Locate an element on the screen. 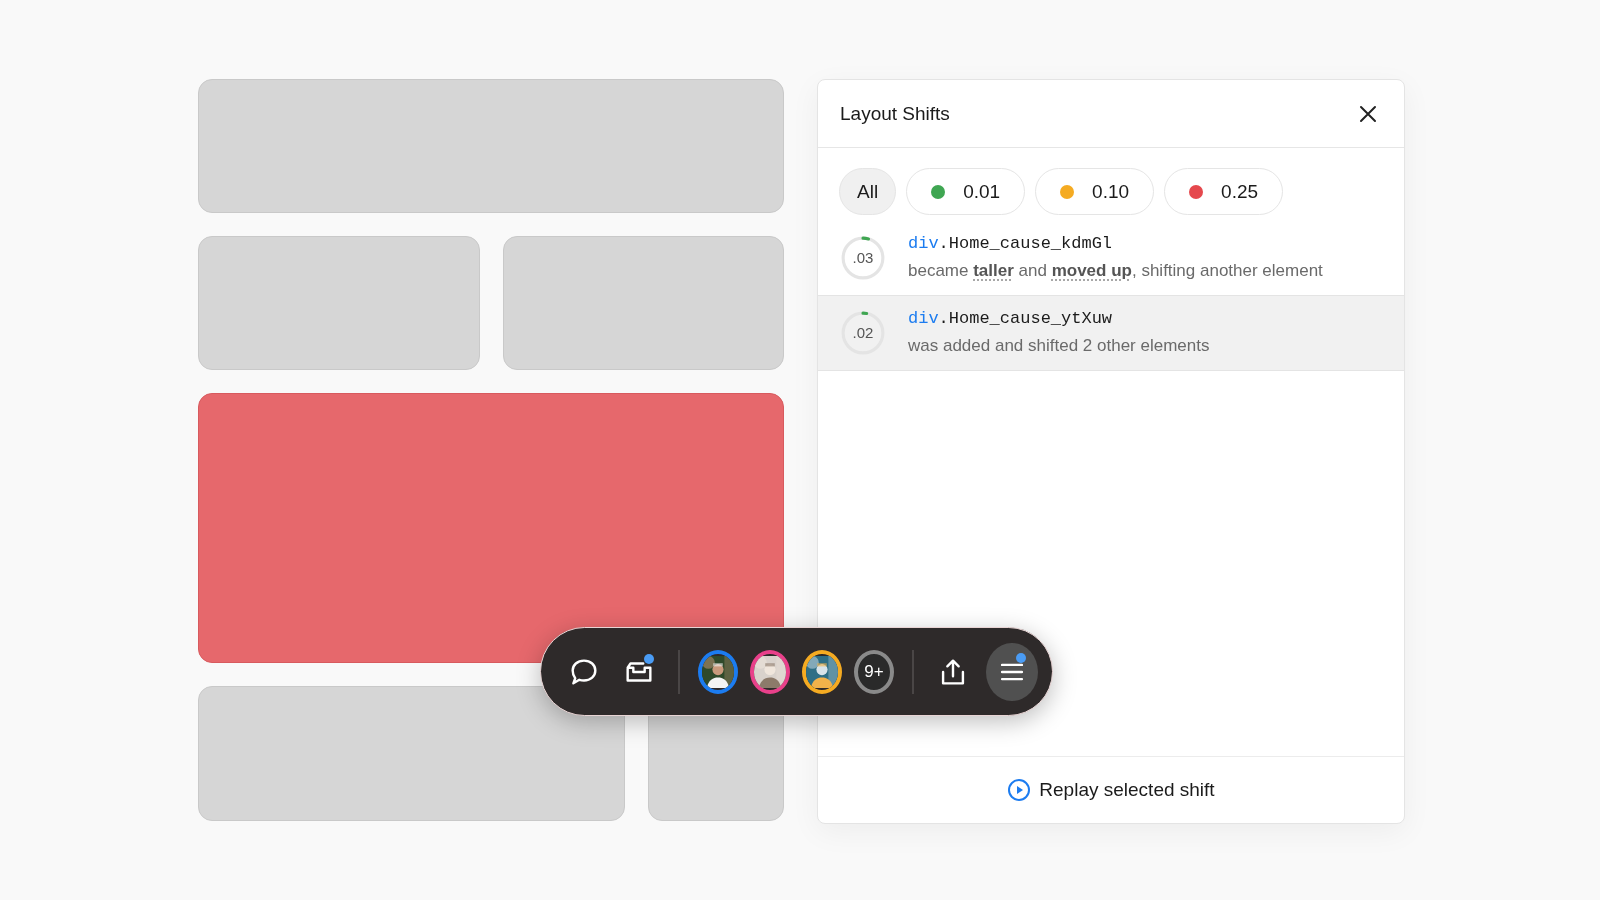 This screenshot has height=900, width=1600. score-value: .02 is located at coordinates (863, 332).